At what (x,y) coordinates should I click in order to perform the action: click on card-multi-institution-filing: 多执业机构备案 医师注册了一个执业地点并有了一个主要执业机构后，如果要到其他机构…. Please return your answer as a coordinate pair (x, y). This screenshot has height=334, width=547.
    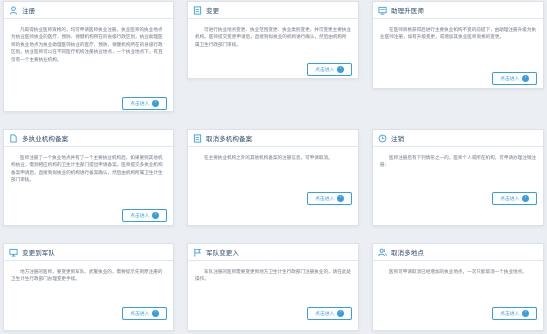
    Looking at the image, I should click on (88, 177).